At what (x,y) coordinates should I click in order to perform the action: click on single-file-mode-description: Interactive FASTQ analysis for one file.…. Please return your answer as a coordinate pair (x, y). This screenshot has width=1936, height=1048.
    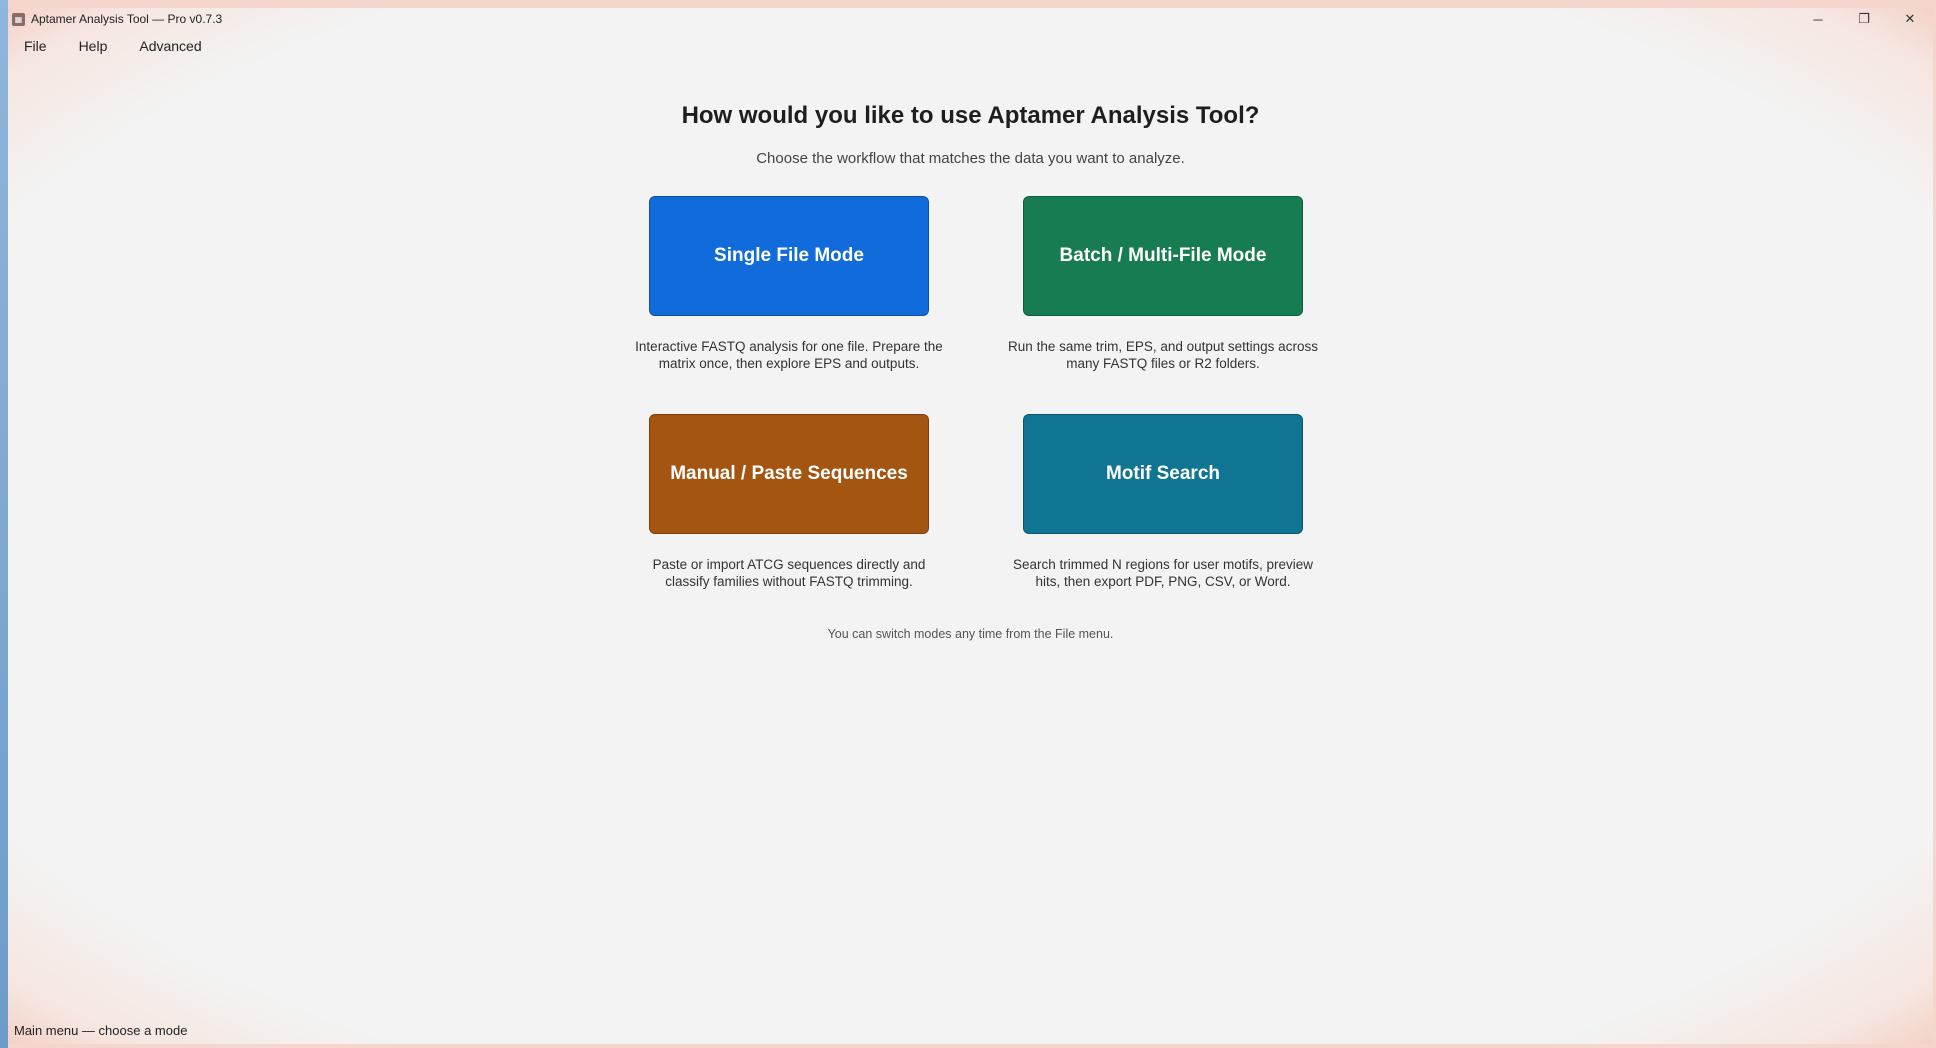
    Looking at the image, I should click on (789, 355).